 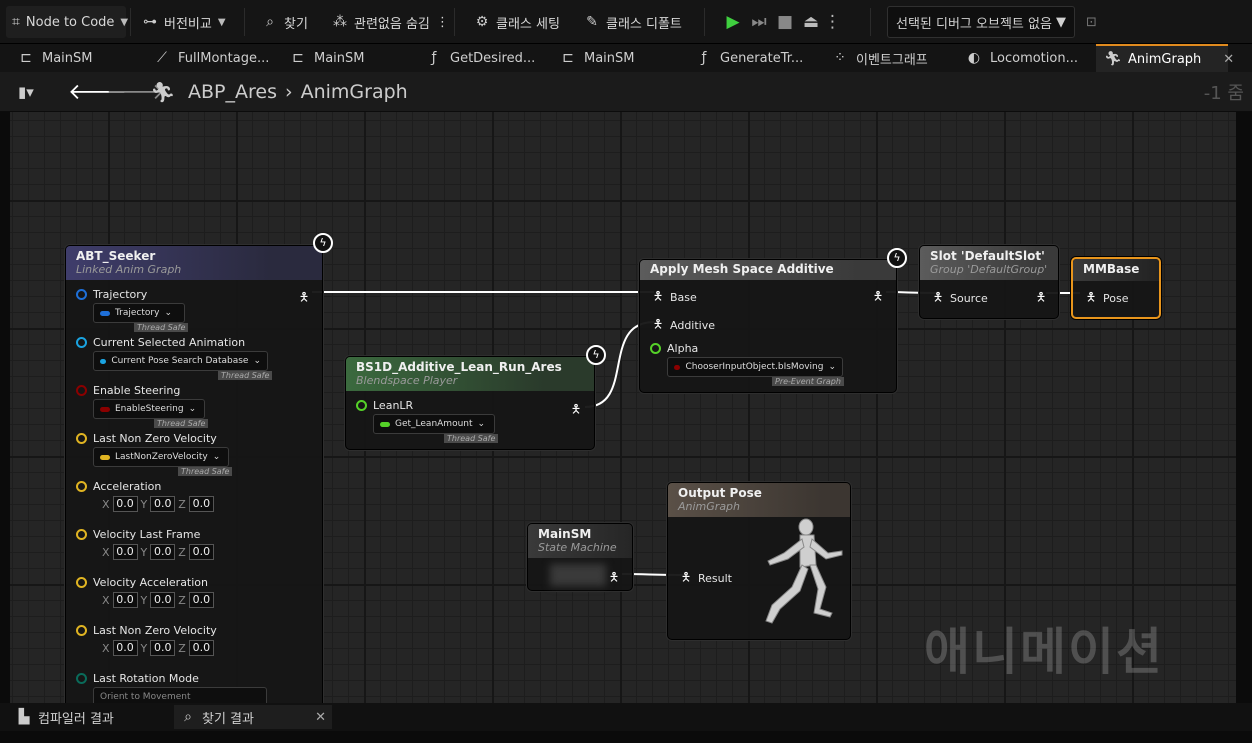 I want to click on tab-label: MainSM, so click(x=339, y=58).